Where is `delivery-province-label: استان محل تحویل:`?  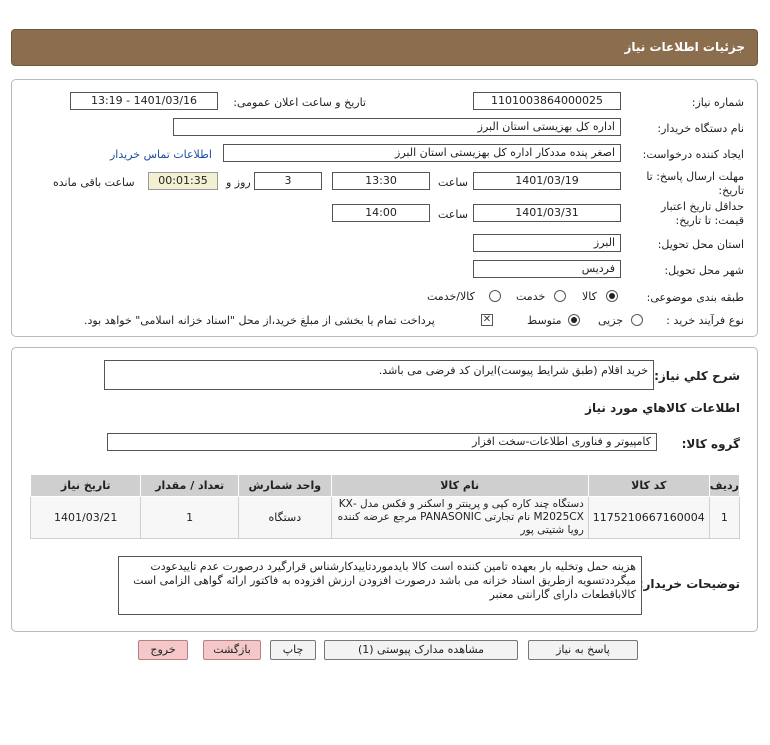
delivery-province-label: استان محل تحویل: is located at coordinates (700, 244).